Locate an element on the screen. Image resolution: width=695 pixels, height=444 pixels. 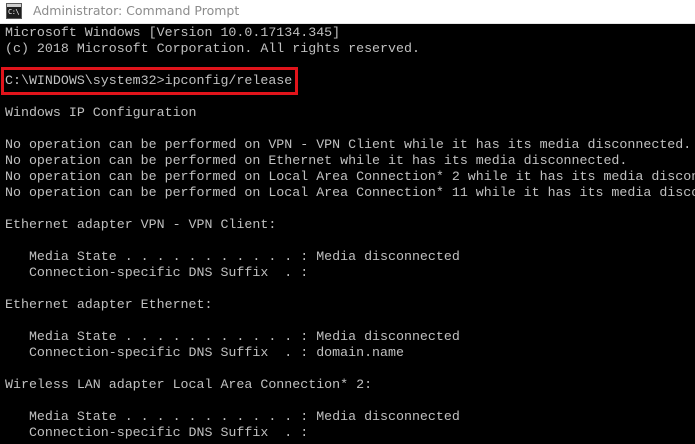
cmd-icon-bar is located at coordinates (14, 5).